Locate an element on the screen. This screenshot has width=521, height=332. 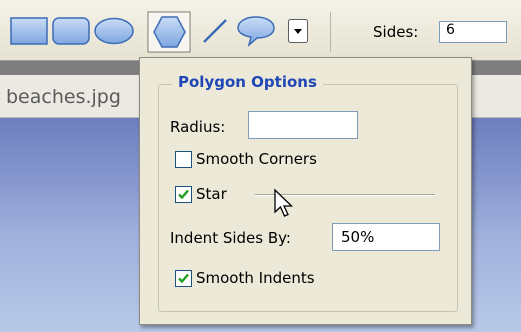
line-tool-icon is located at coordinates (215, 33).